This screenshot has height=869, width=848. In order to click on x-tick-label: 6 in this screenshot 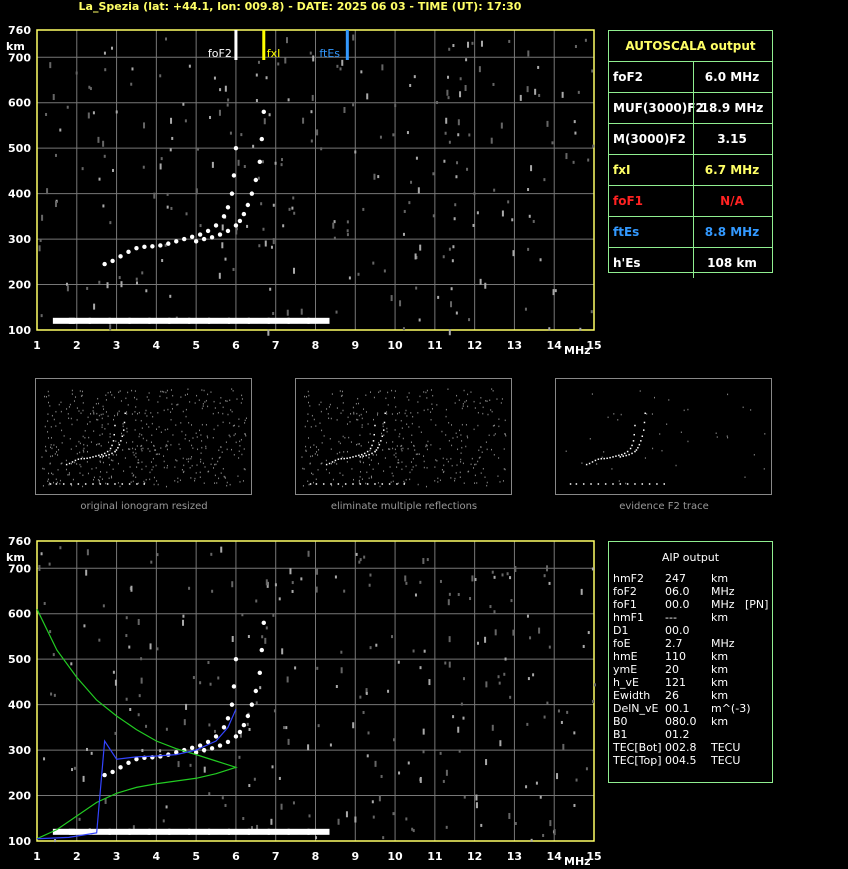, I will do `click(236, 345)`.